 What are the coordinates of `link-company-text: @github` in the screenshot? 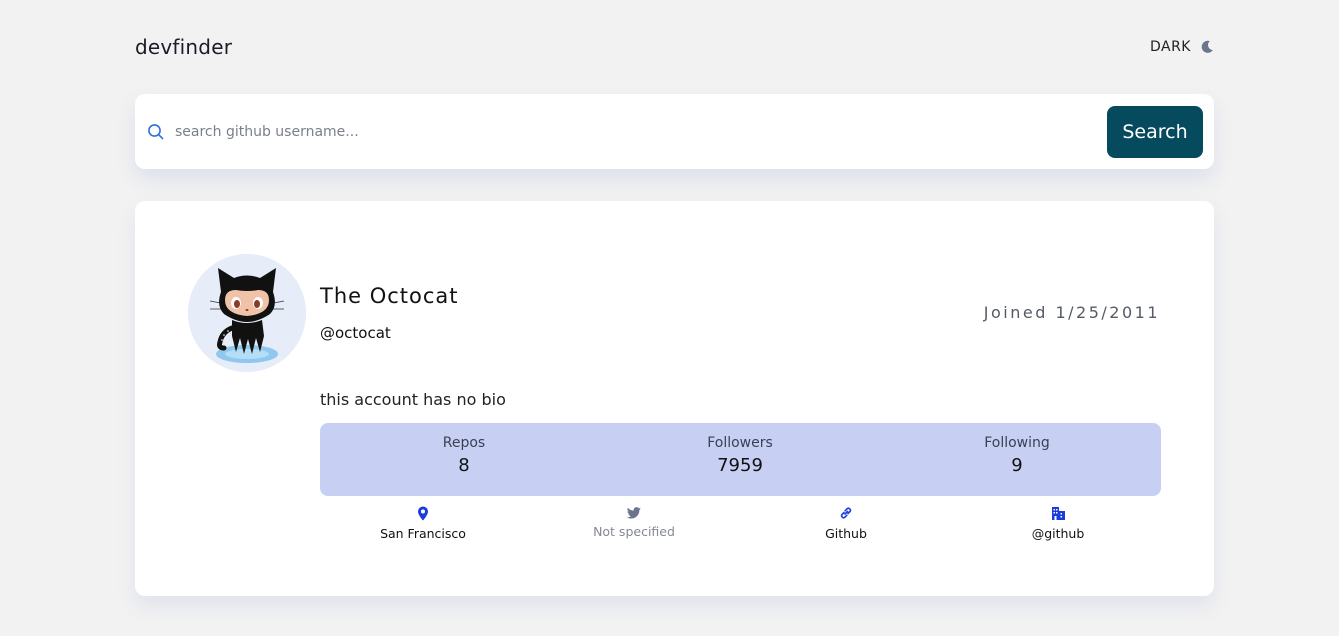 It's located at (1058, 533).